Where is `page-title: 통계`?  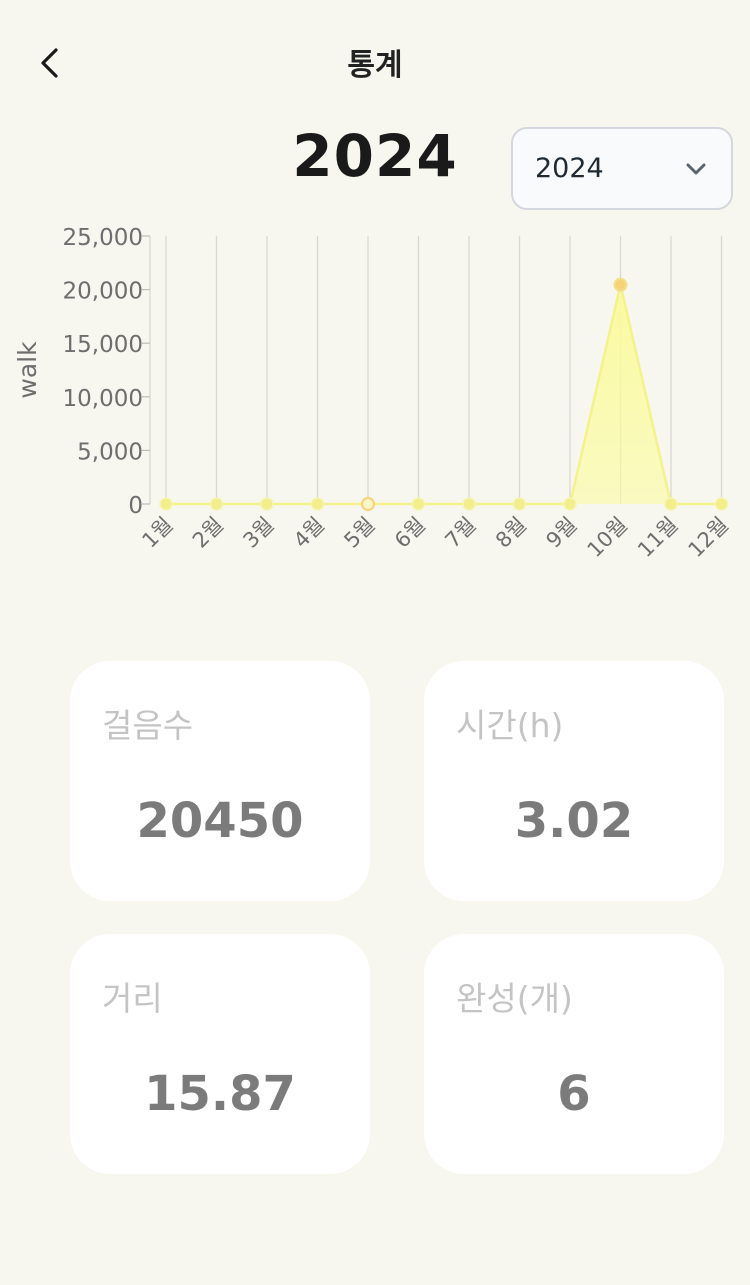
page-title: 통계 is located at coordinates (375, 65).